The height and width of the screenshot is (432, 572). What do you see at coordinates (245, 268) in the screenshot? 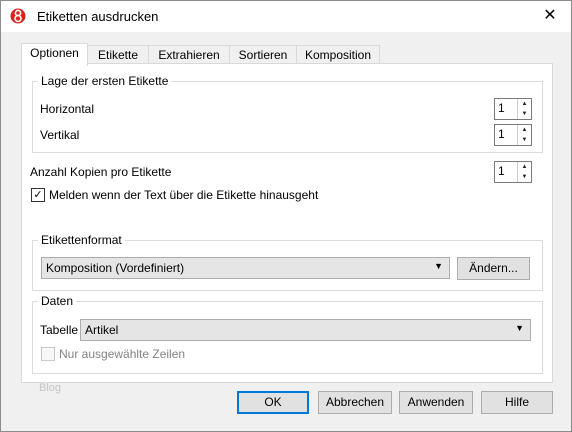
I see `label-format-dropdown: Komposition (Vordefiniert) ▼` at bounding box center [245, 268].